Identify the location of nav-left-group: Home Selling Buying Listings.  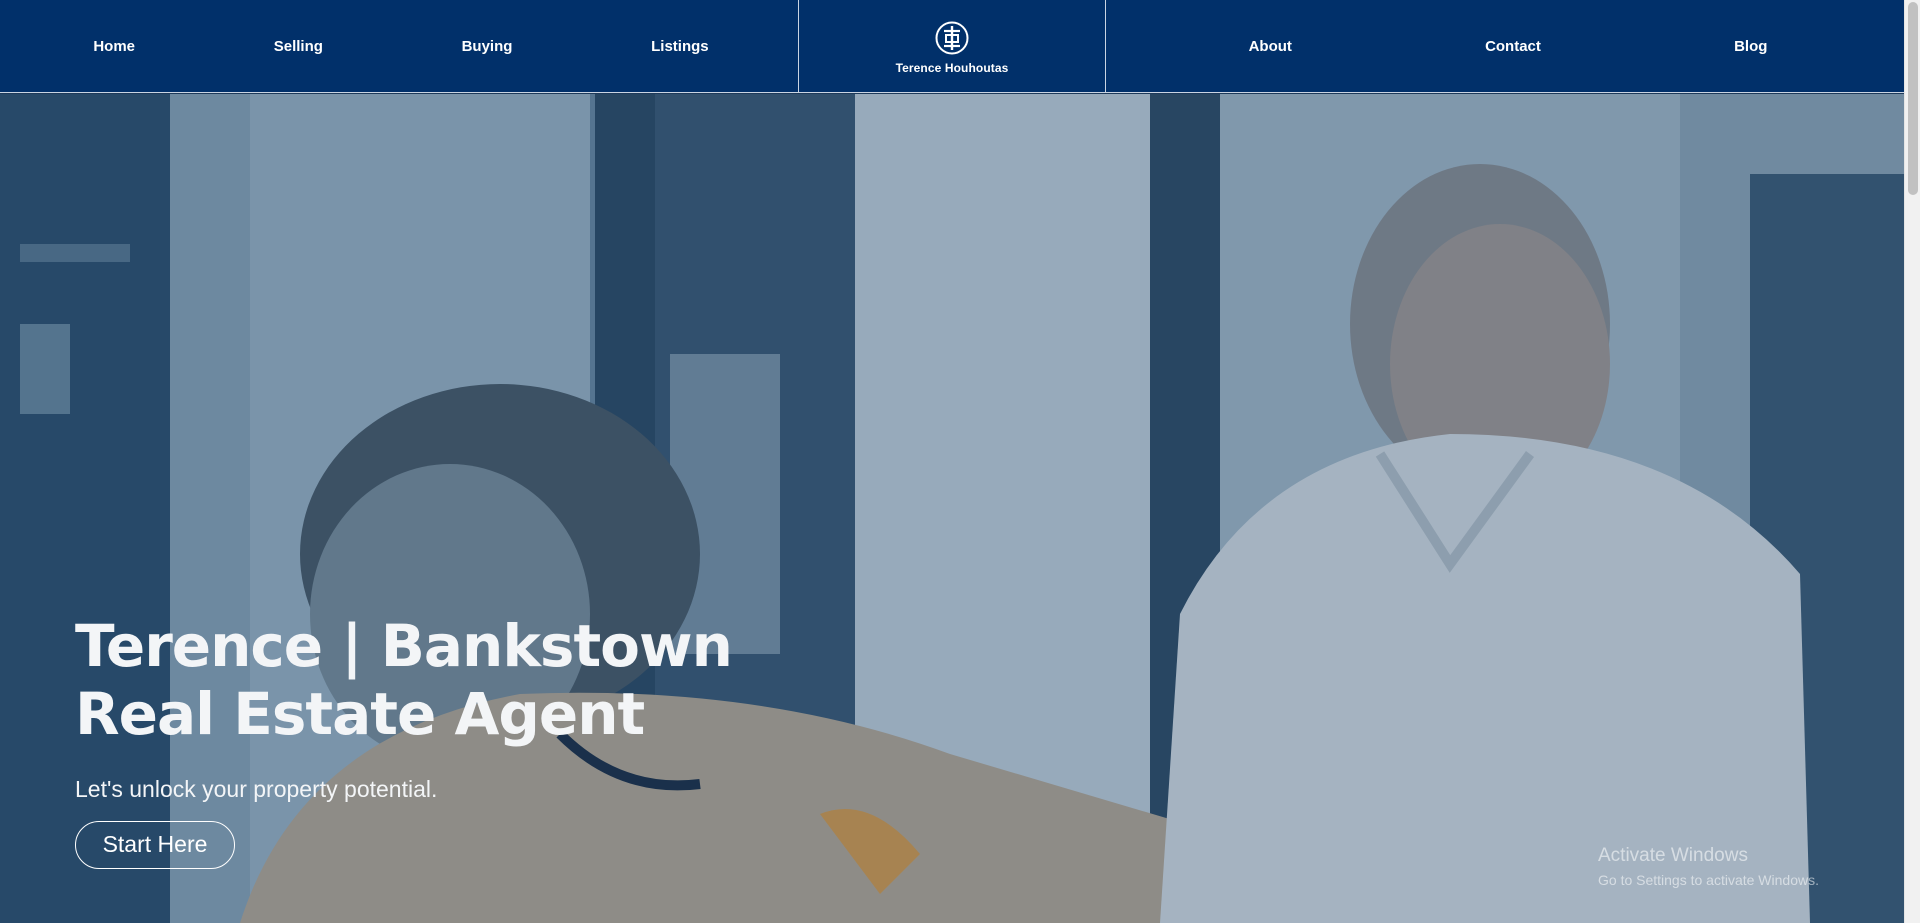
(399, 46).